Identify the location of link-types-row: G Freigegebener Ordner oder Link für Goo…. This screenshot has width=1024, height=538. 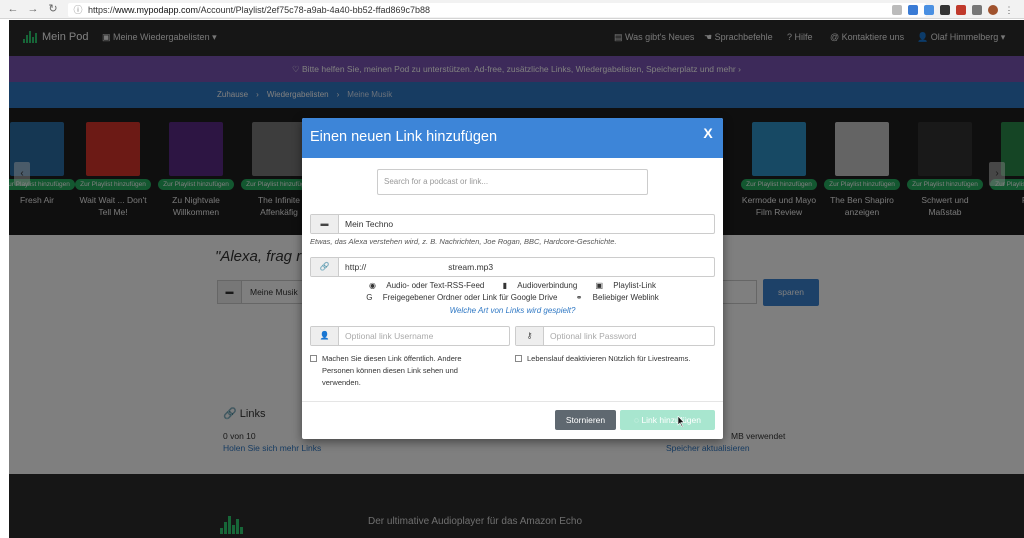
(512, 297).